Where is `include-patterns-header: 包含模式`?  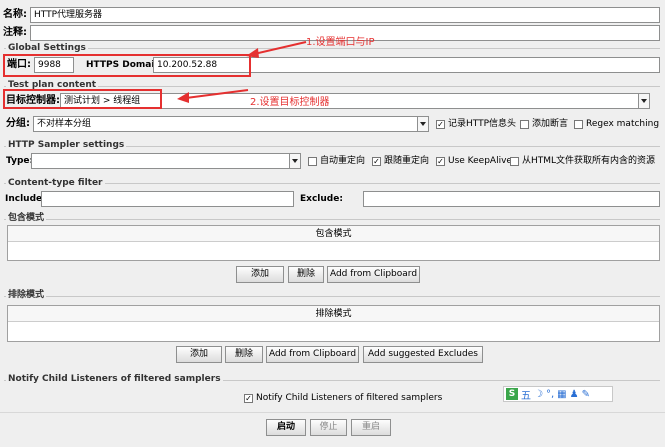 include-patterns-header: 包含模式 is located at coordinates (333, 234).